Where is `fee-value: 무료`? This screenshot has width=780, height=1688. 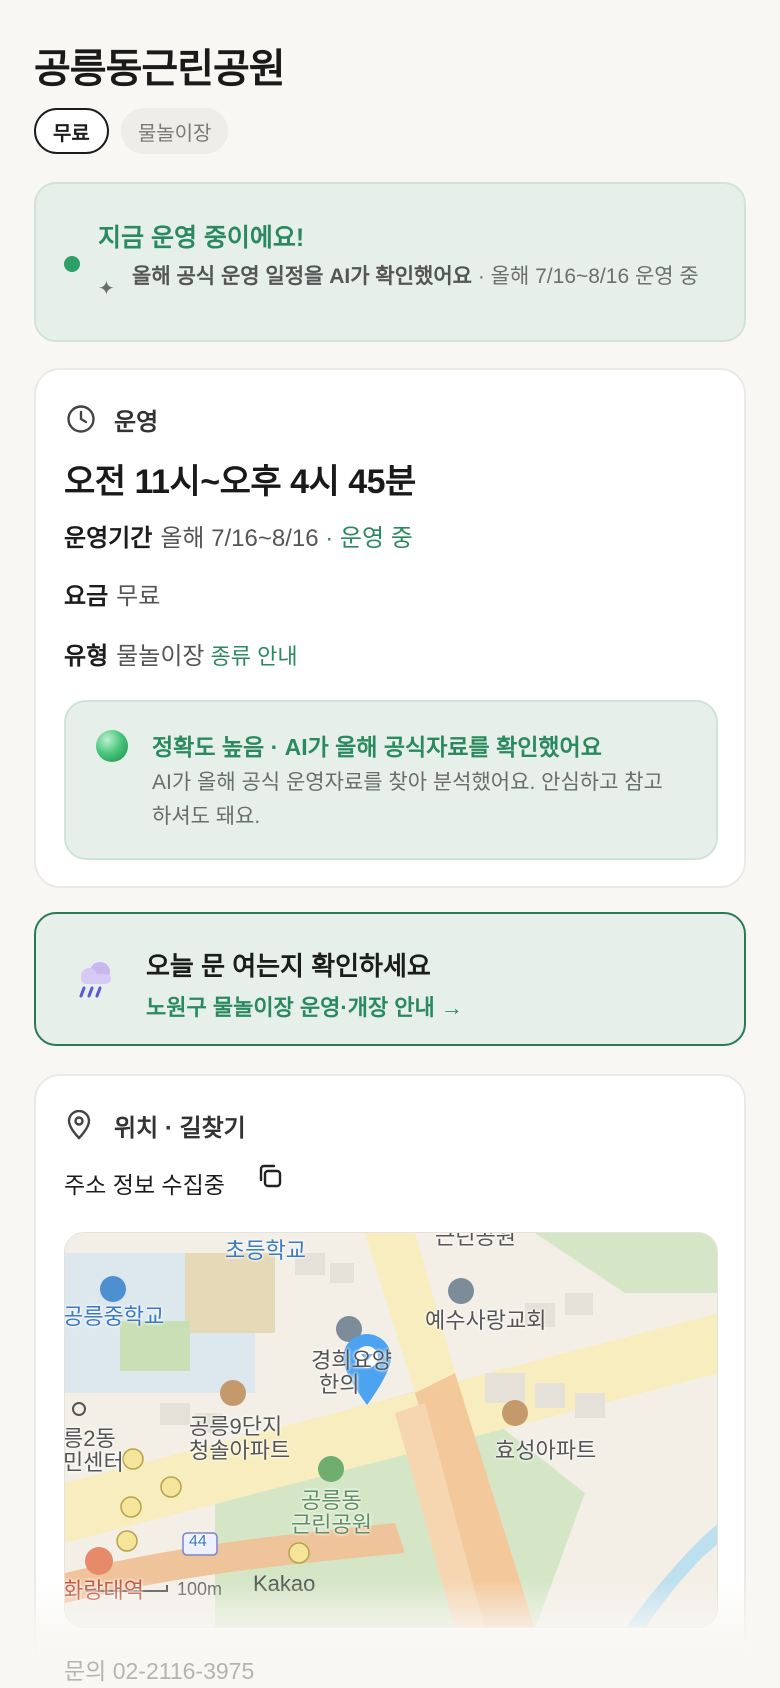 fee-value: 무료 is located at coordinates (138, 596).